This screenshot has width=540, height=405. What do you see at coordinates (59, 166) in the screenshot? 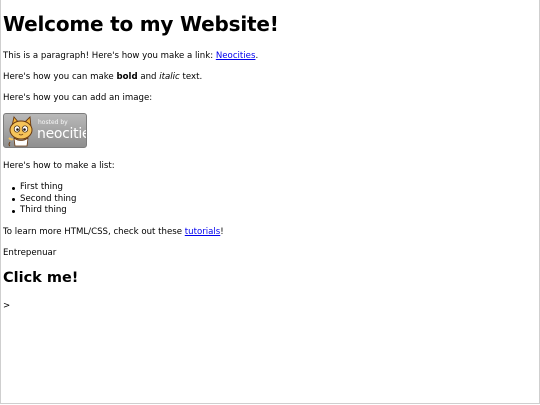
I see `list-paragraph: Here's how to make a list:` at bounding box center [59, 166].